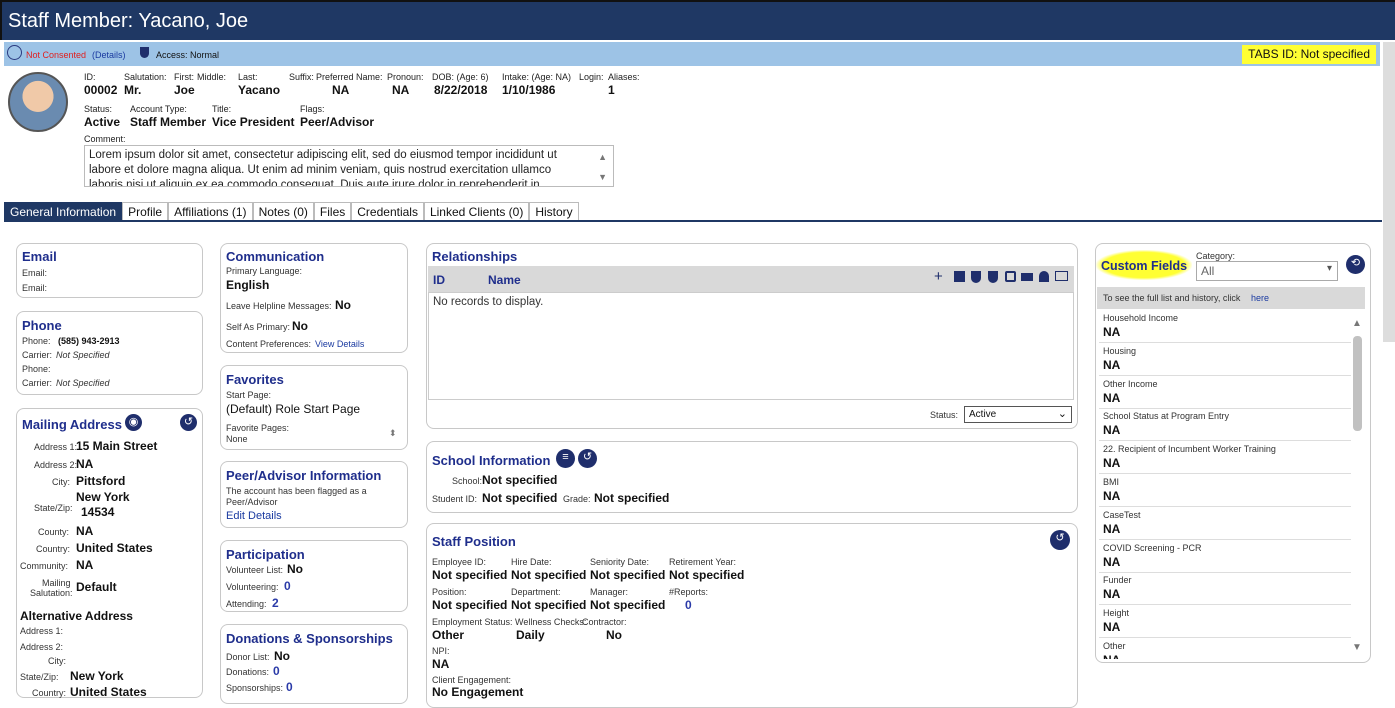 This screenshot has width=1395, height=708. What do you see at coordinates (1225, 393) in the screenshot?
I see `custom-field-row: Other Income NA` at bounding box center [1225, 393].